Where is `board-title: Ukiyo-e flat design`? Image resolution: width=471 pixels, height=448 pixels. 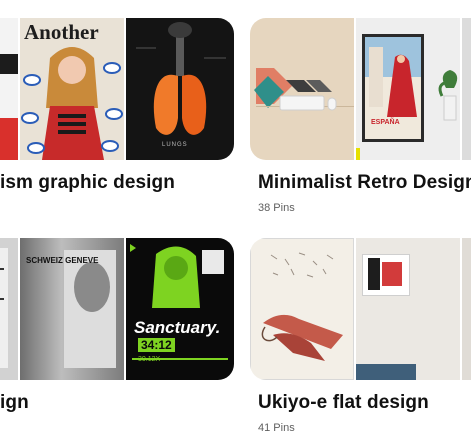
board-title: Ukiyo-e flat design is located at coordinates (343, 403).